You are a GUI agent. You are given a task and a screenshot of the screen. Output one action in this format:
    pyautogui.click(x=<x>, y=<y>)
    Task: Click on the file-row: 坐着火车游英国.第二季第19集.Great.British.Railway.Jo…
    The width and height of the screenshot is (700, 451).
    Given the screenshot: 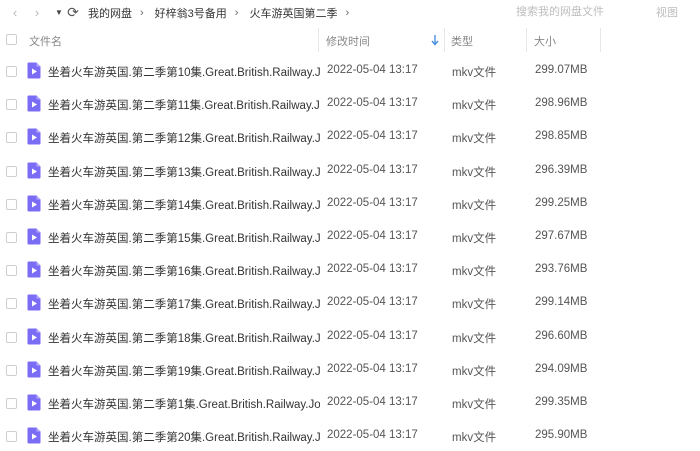 What is the action you would take?
    pyautogui.click(x=350, y=370)
    